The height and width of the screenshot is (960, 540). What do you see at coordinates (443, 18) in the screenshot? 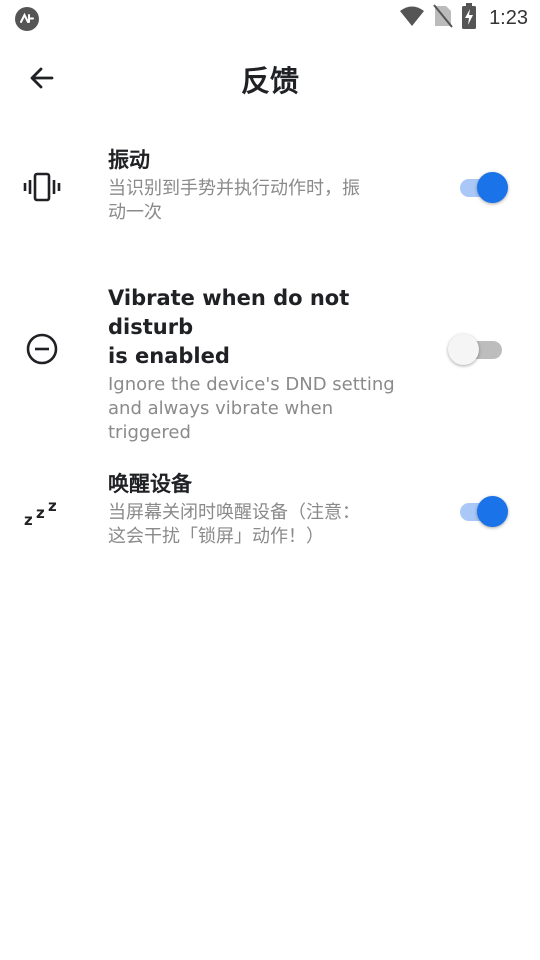
I see `no-sim-icon` at bounding box center [443, 18].